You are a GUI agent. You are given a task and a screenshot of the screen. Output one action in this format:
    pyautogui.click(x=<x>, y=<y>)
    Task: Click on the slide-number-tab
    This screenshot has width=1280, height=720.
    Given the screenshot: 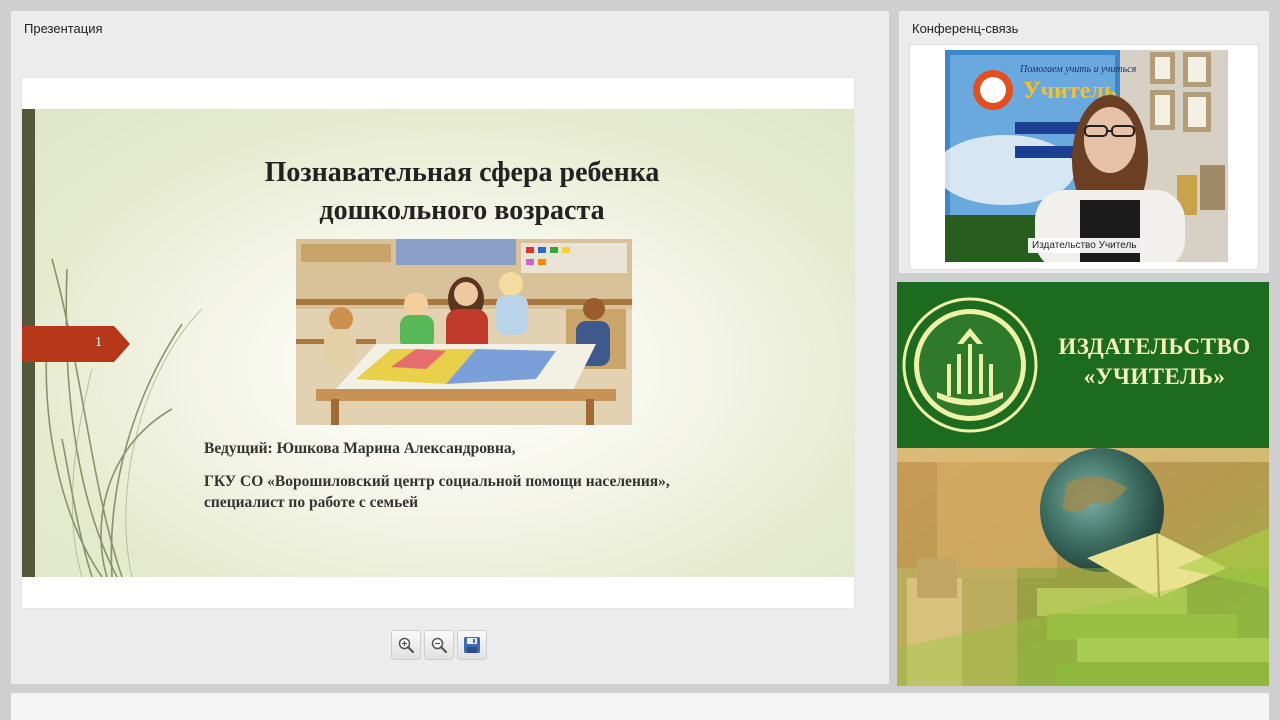 What is the action you would take?
    pyautogui.click(x=76, y=344)
    